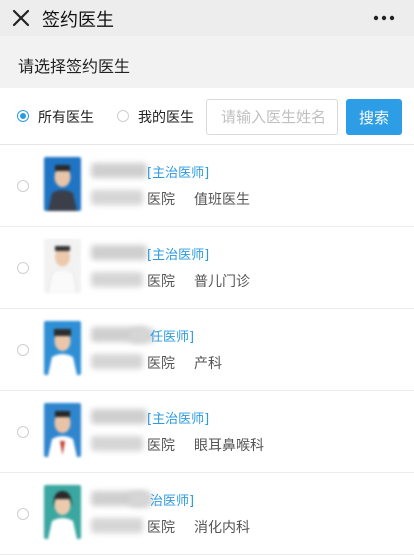  Describe the element at coordinates (222, 200) in the screenshot. I see `doctor-department: 值班医生` at that location.